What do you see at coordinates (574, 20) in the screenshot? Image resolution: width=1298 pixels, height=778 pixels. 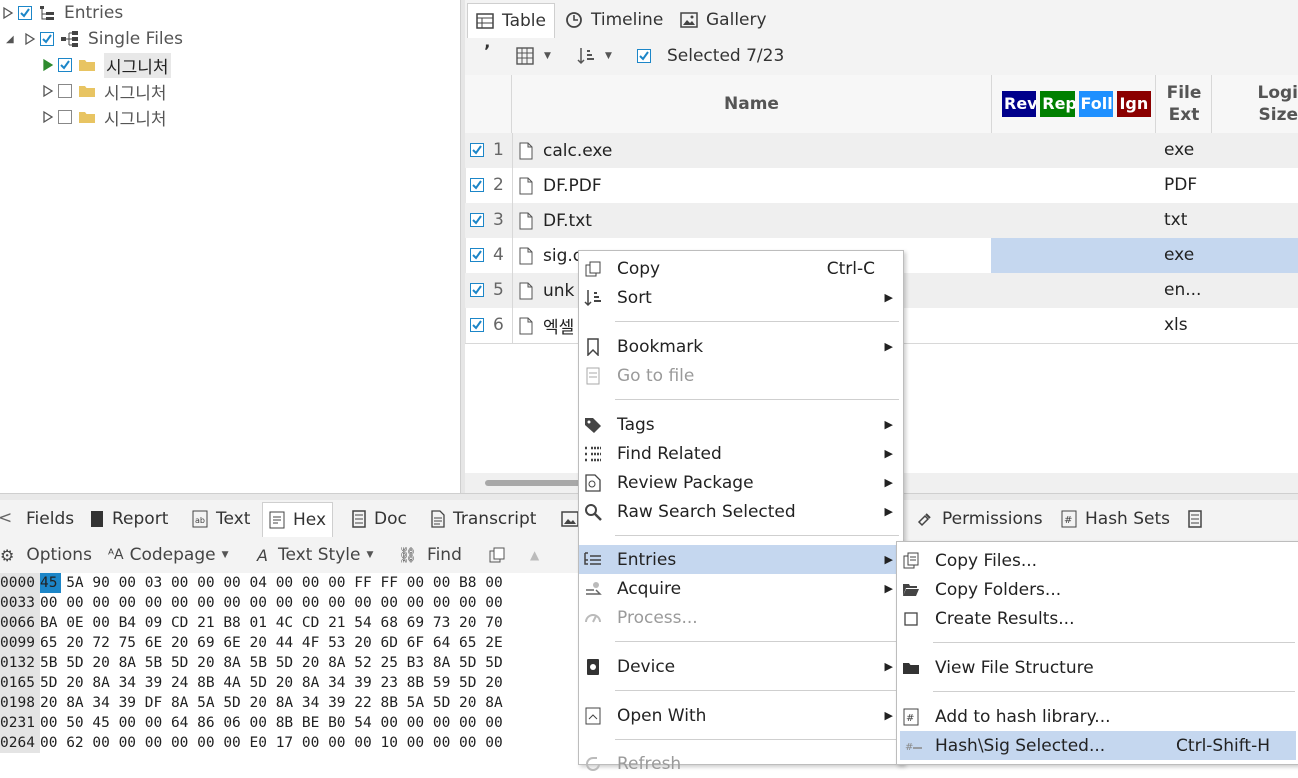 I see `clock-icon` at bounding box center [574, 20].